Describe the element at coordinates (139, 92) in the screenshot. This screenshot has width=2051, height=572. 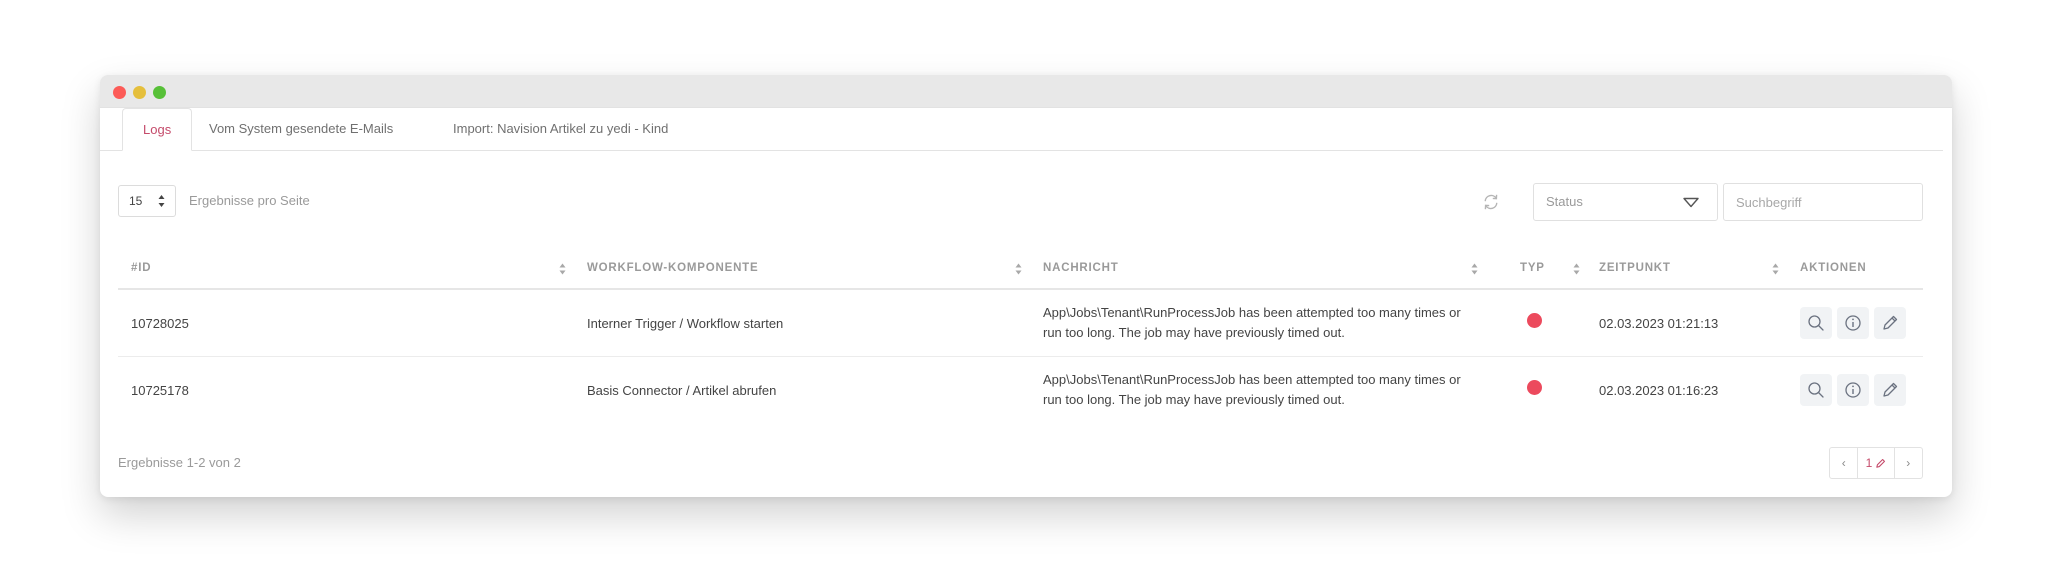
I see `minimize-window-button` at that location.